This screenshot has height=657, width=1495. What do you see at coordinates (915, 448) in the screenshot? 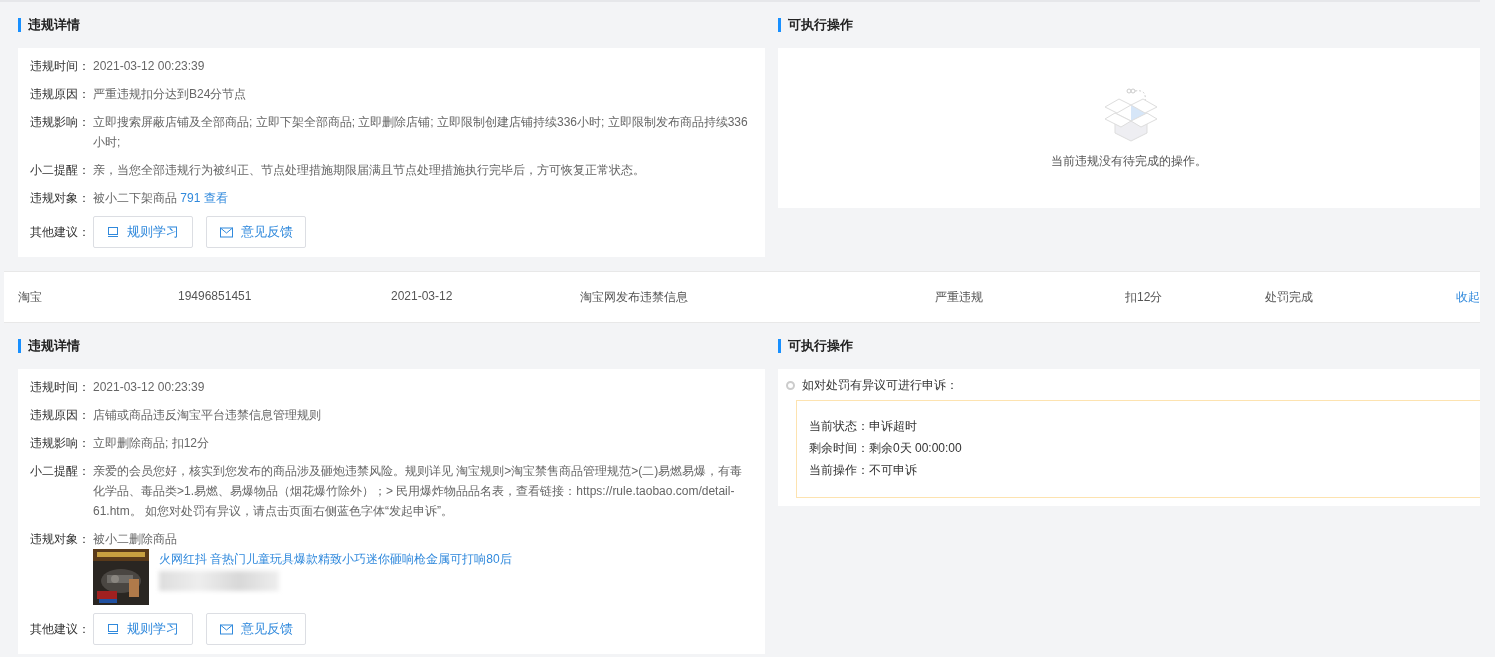
I see `status-value: 剩余0天 00:00:00` at bounding box center [915, 448].